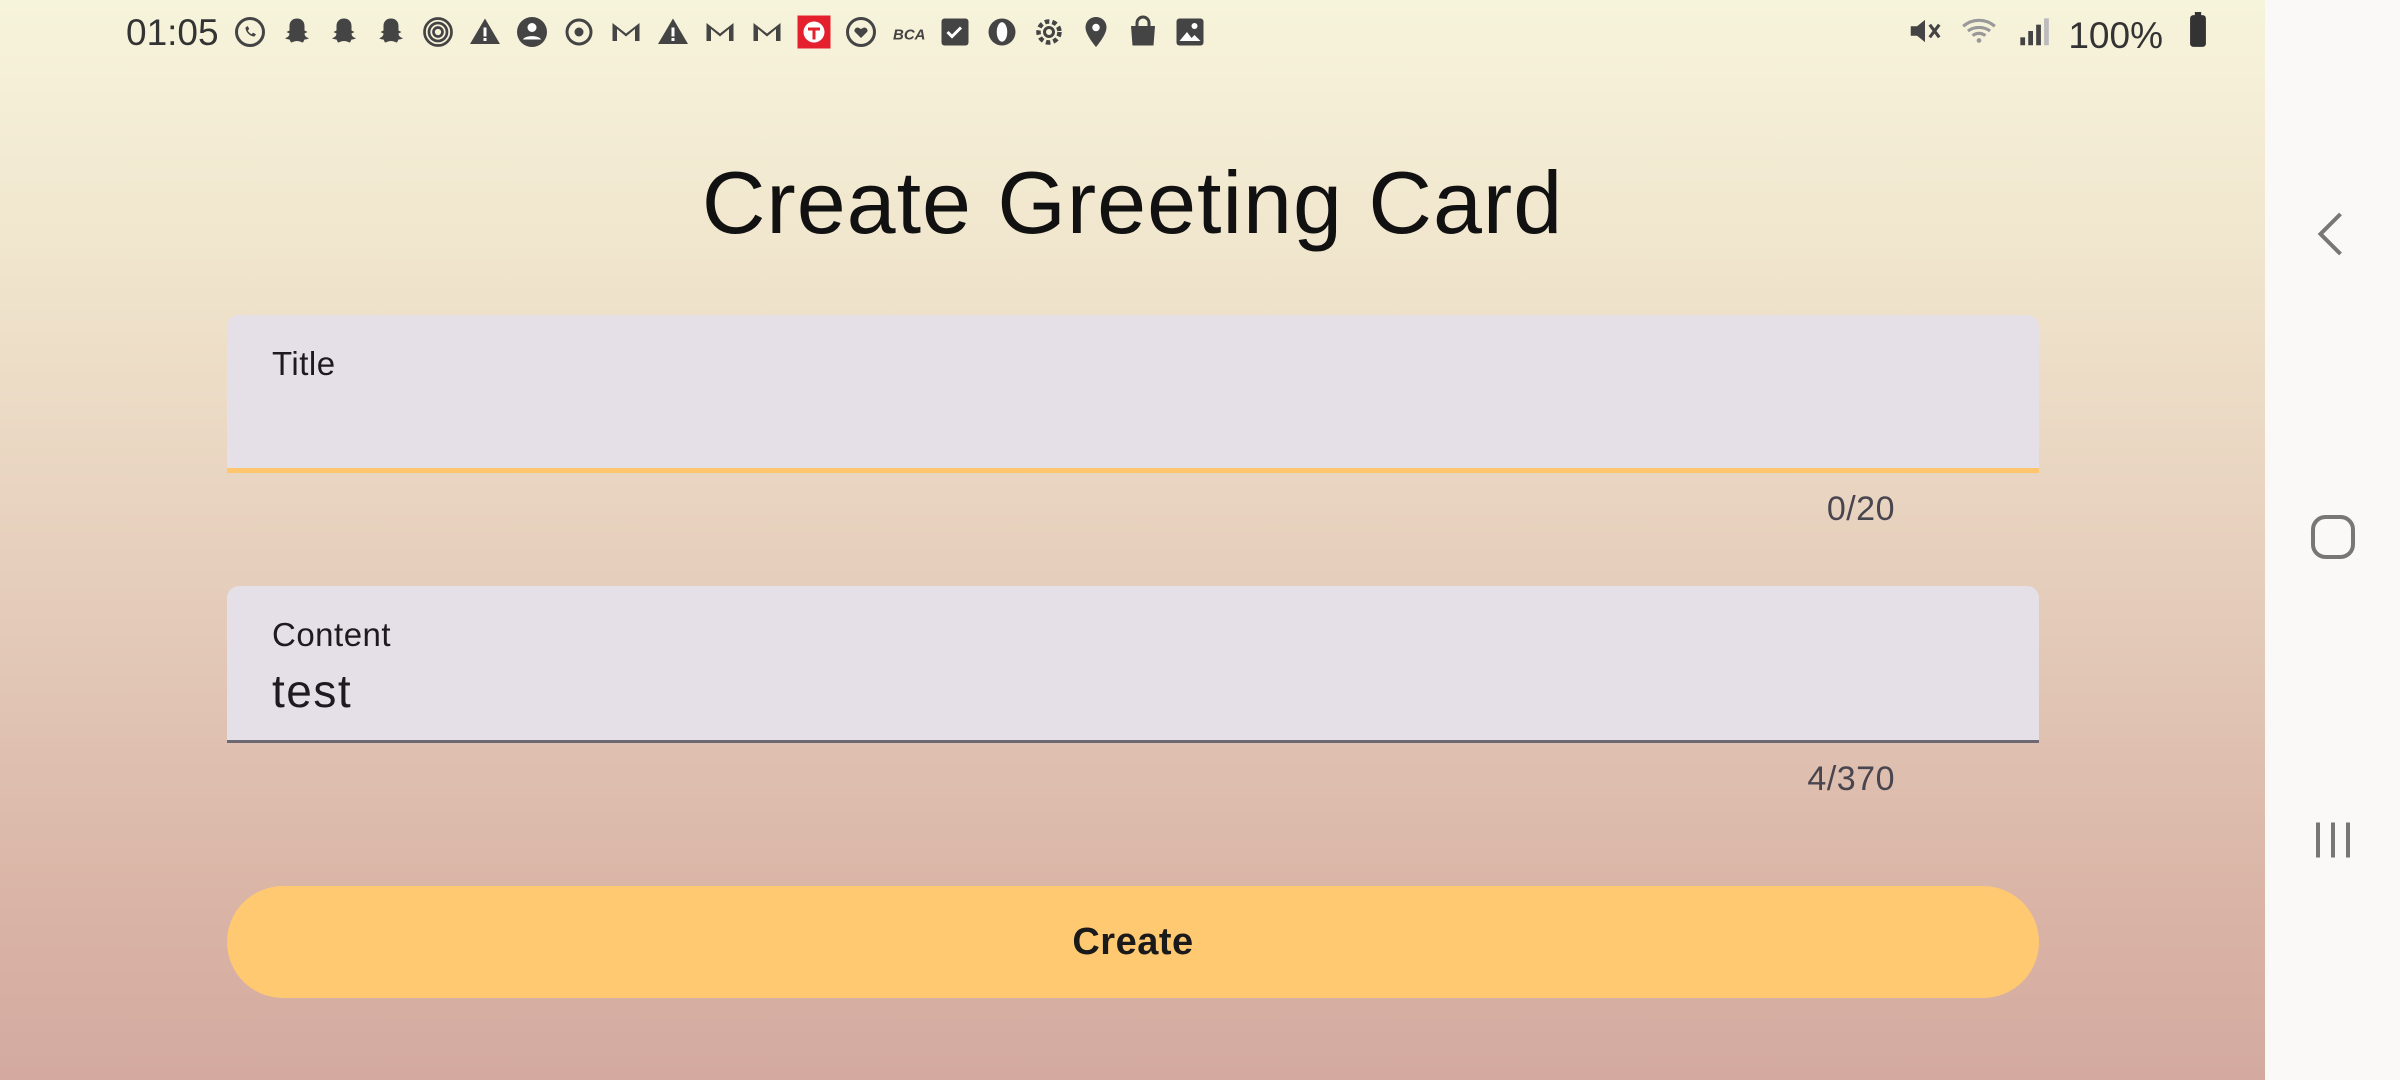 This screenshot has height=1080, width=2400. I want to click on app-t-icon, so click(814, 32).